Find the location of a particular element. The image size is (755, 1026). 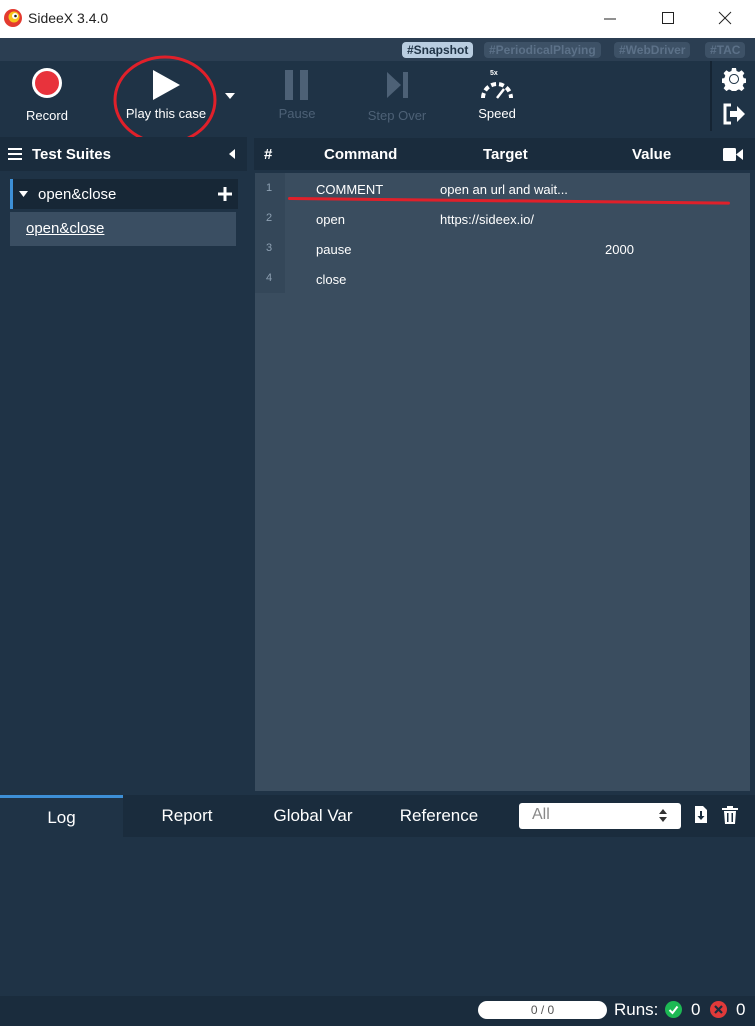

play-dropdown-icon is located at coordinates (230, 96).